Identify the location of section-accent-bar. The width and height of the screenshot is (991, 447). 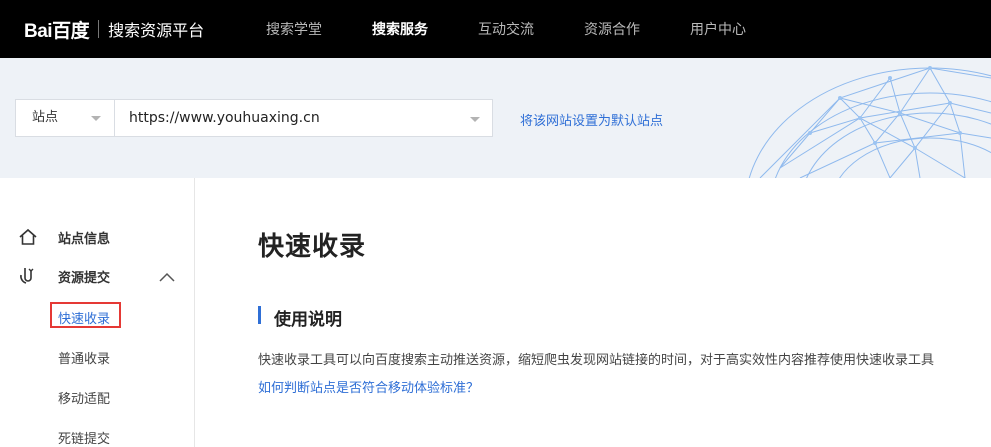
(259, 315).